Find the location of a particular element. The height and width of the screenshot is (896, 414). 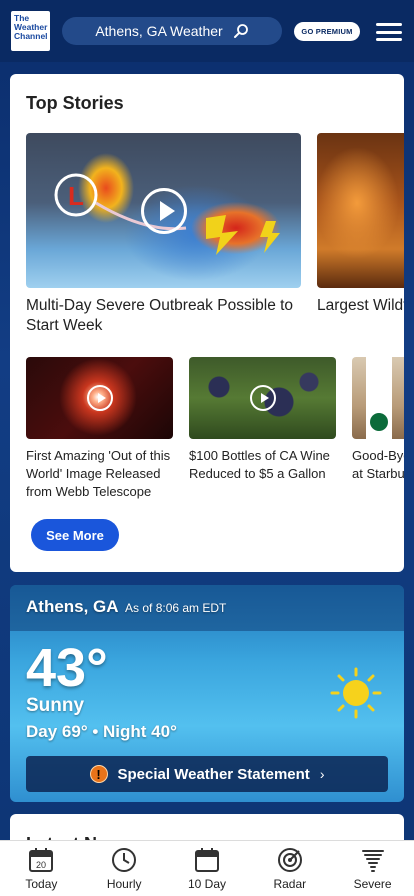

story-thumbnail-cups is located at coordinates (378, 398).